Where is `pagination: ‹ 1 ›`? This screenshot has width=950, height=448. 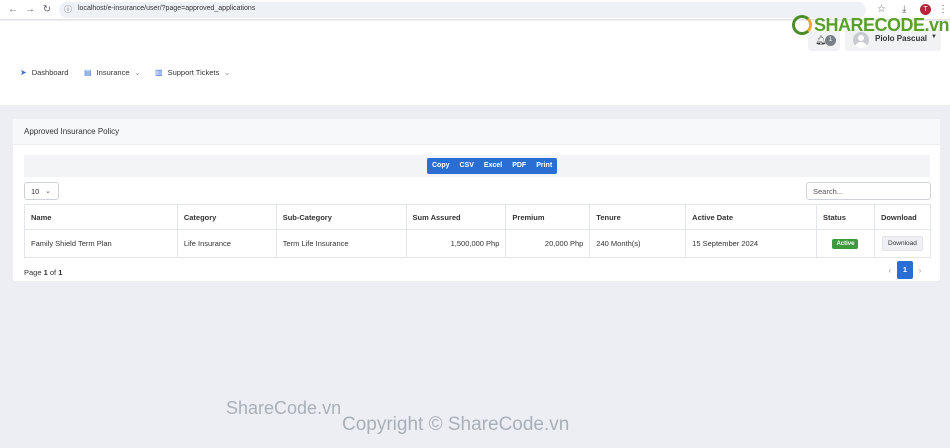
pagination: ‹ 1 › is located at coordinates (905, 270).